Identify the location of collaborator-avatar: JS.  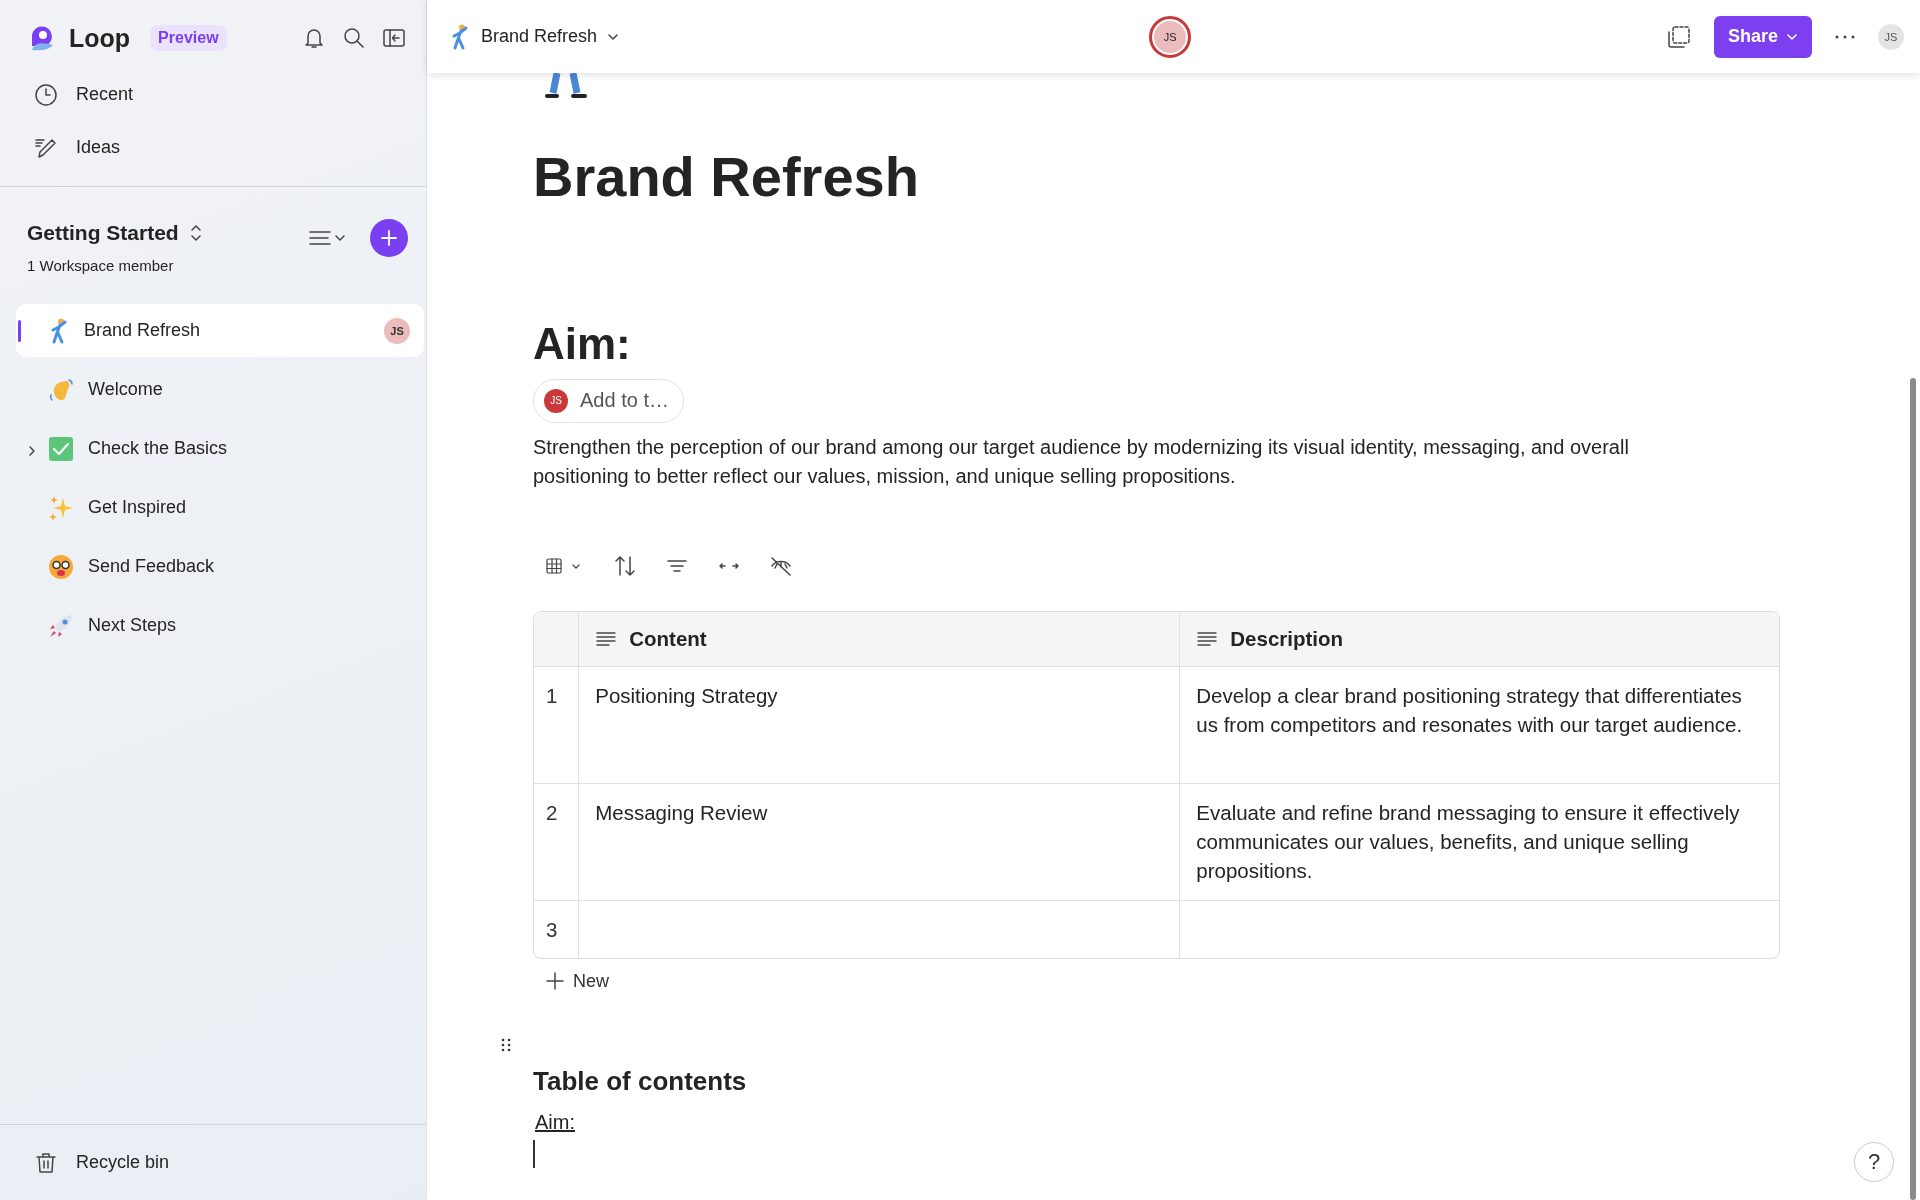
(1170, 36).